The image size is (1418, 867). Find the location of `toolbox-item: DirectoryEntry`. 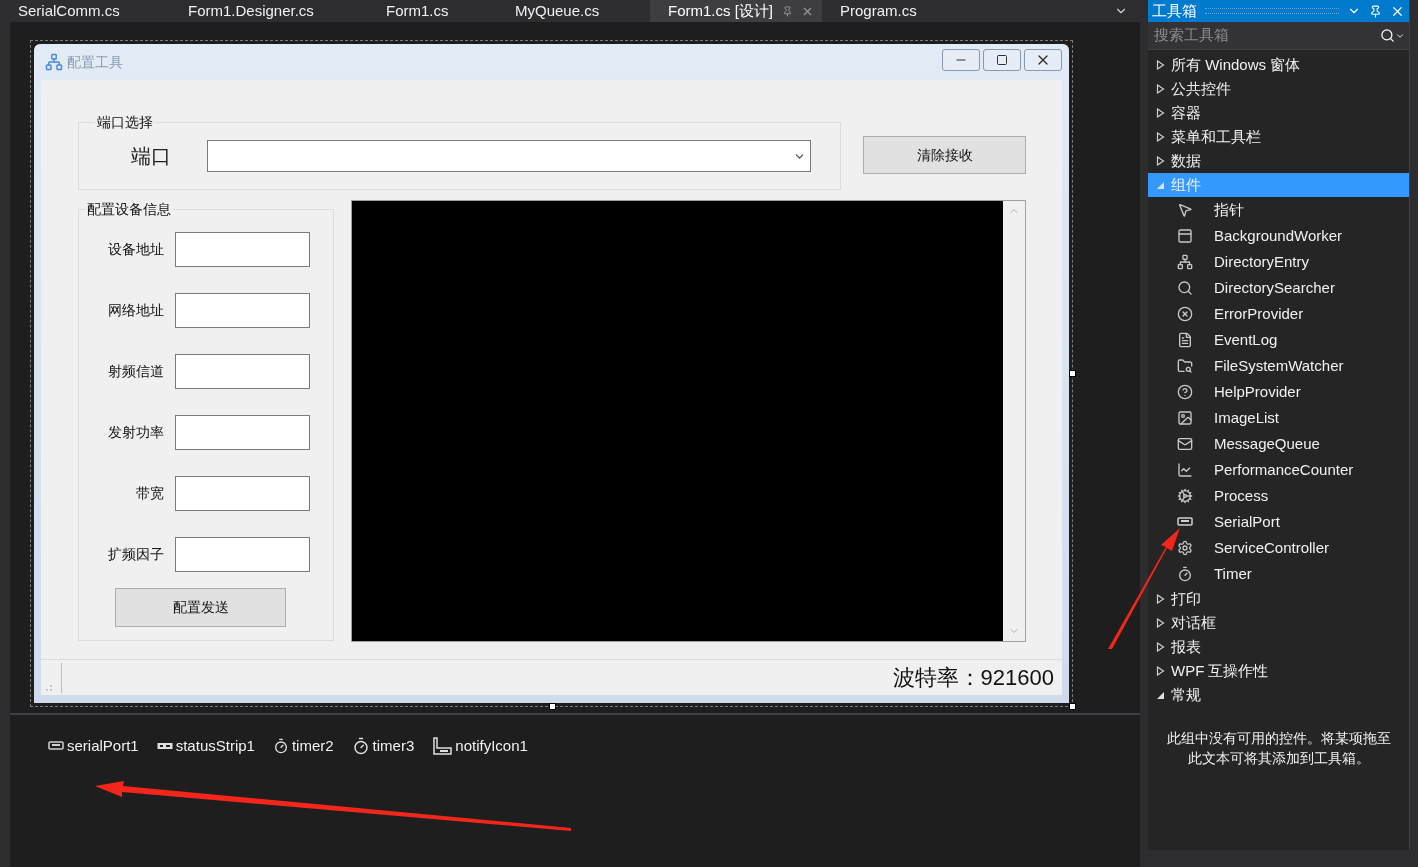

toolbox-item: DirectoryEntry is located at coordinates (1278, 262).